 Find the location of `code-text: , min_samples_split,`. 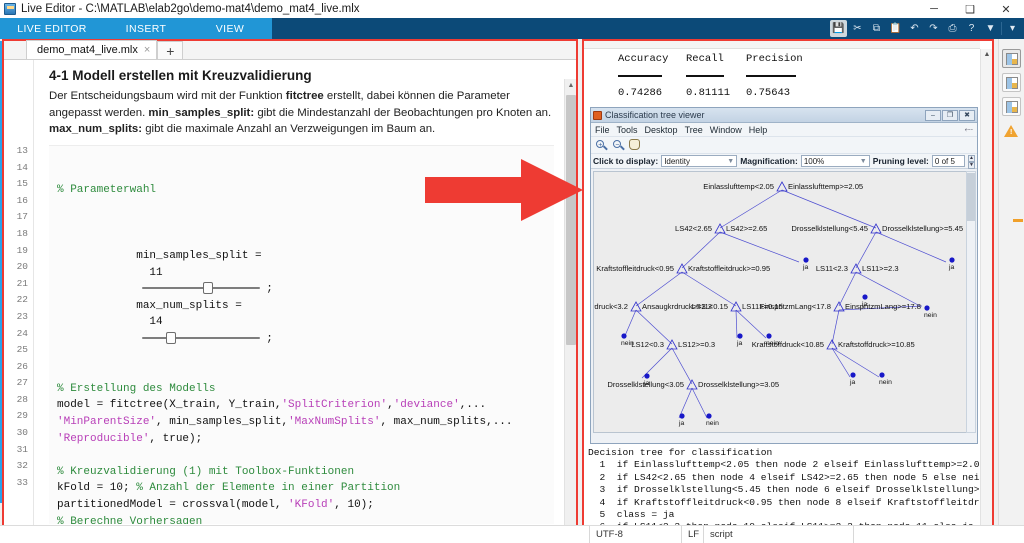

code-text: , min_samples_split, is located at coordinates (222, 422).